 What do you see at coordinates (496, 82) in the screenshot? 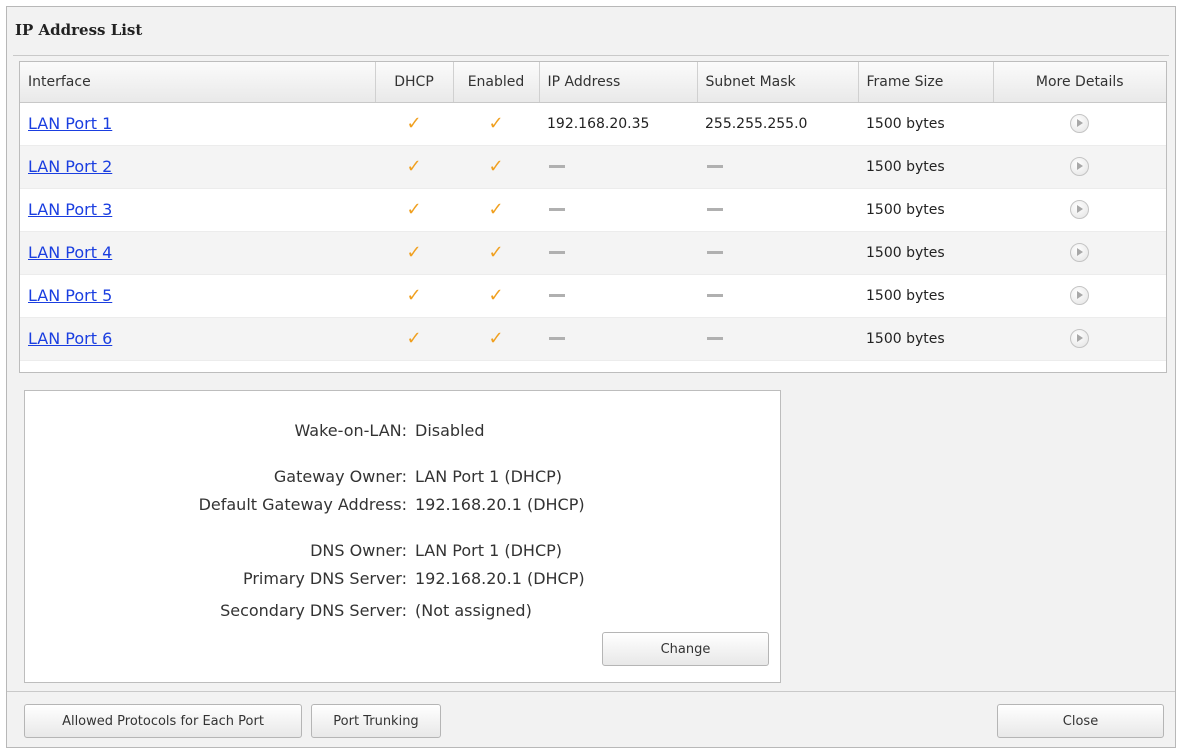
I see `column-header-enabled: Enabled` at bounding box center [496, 82].